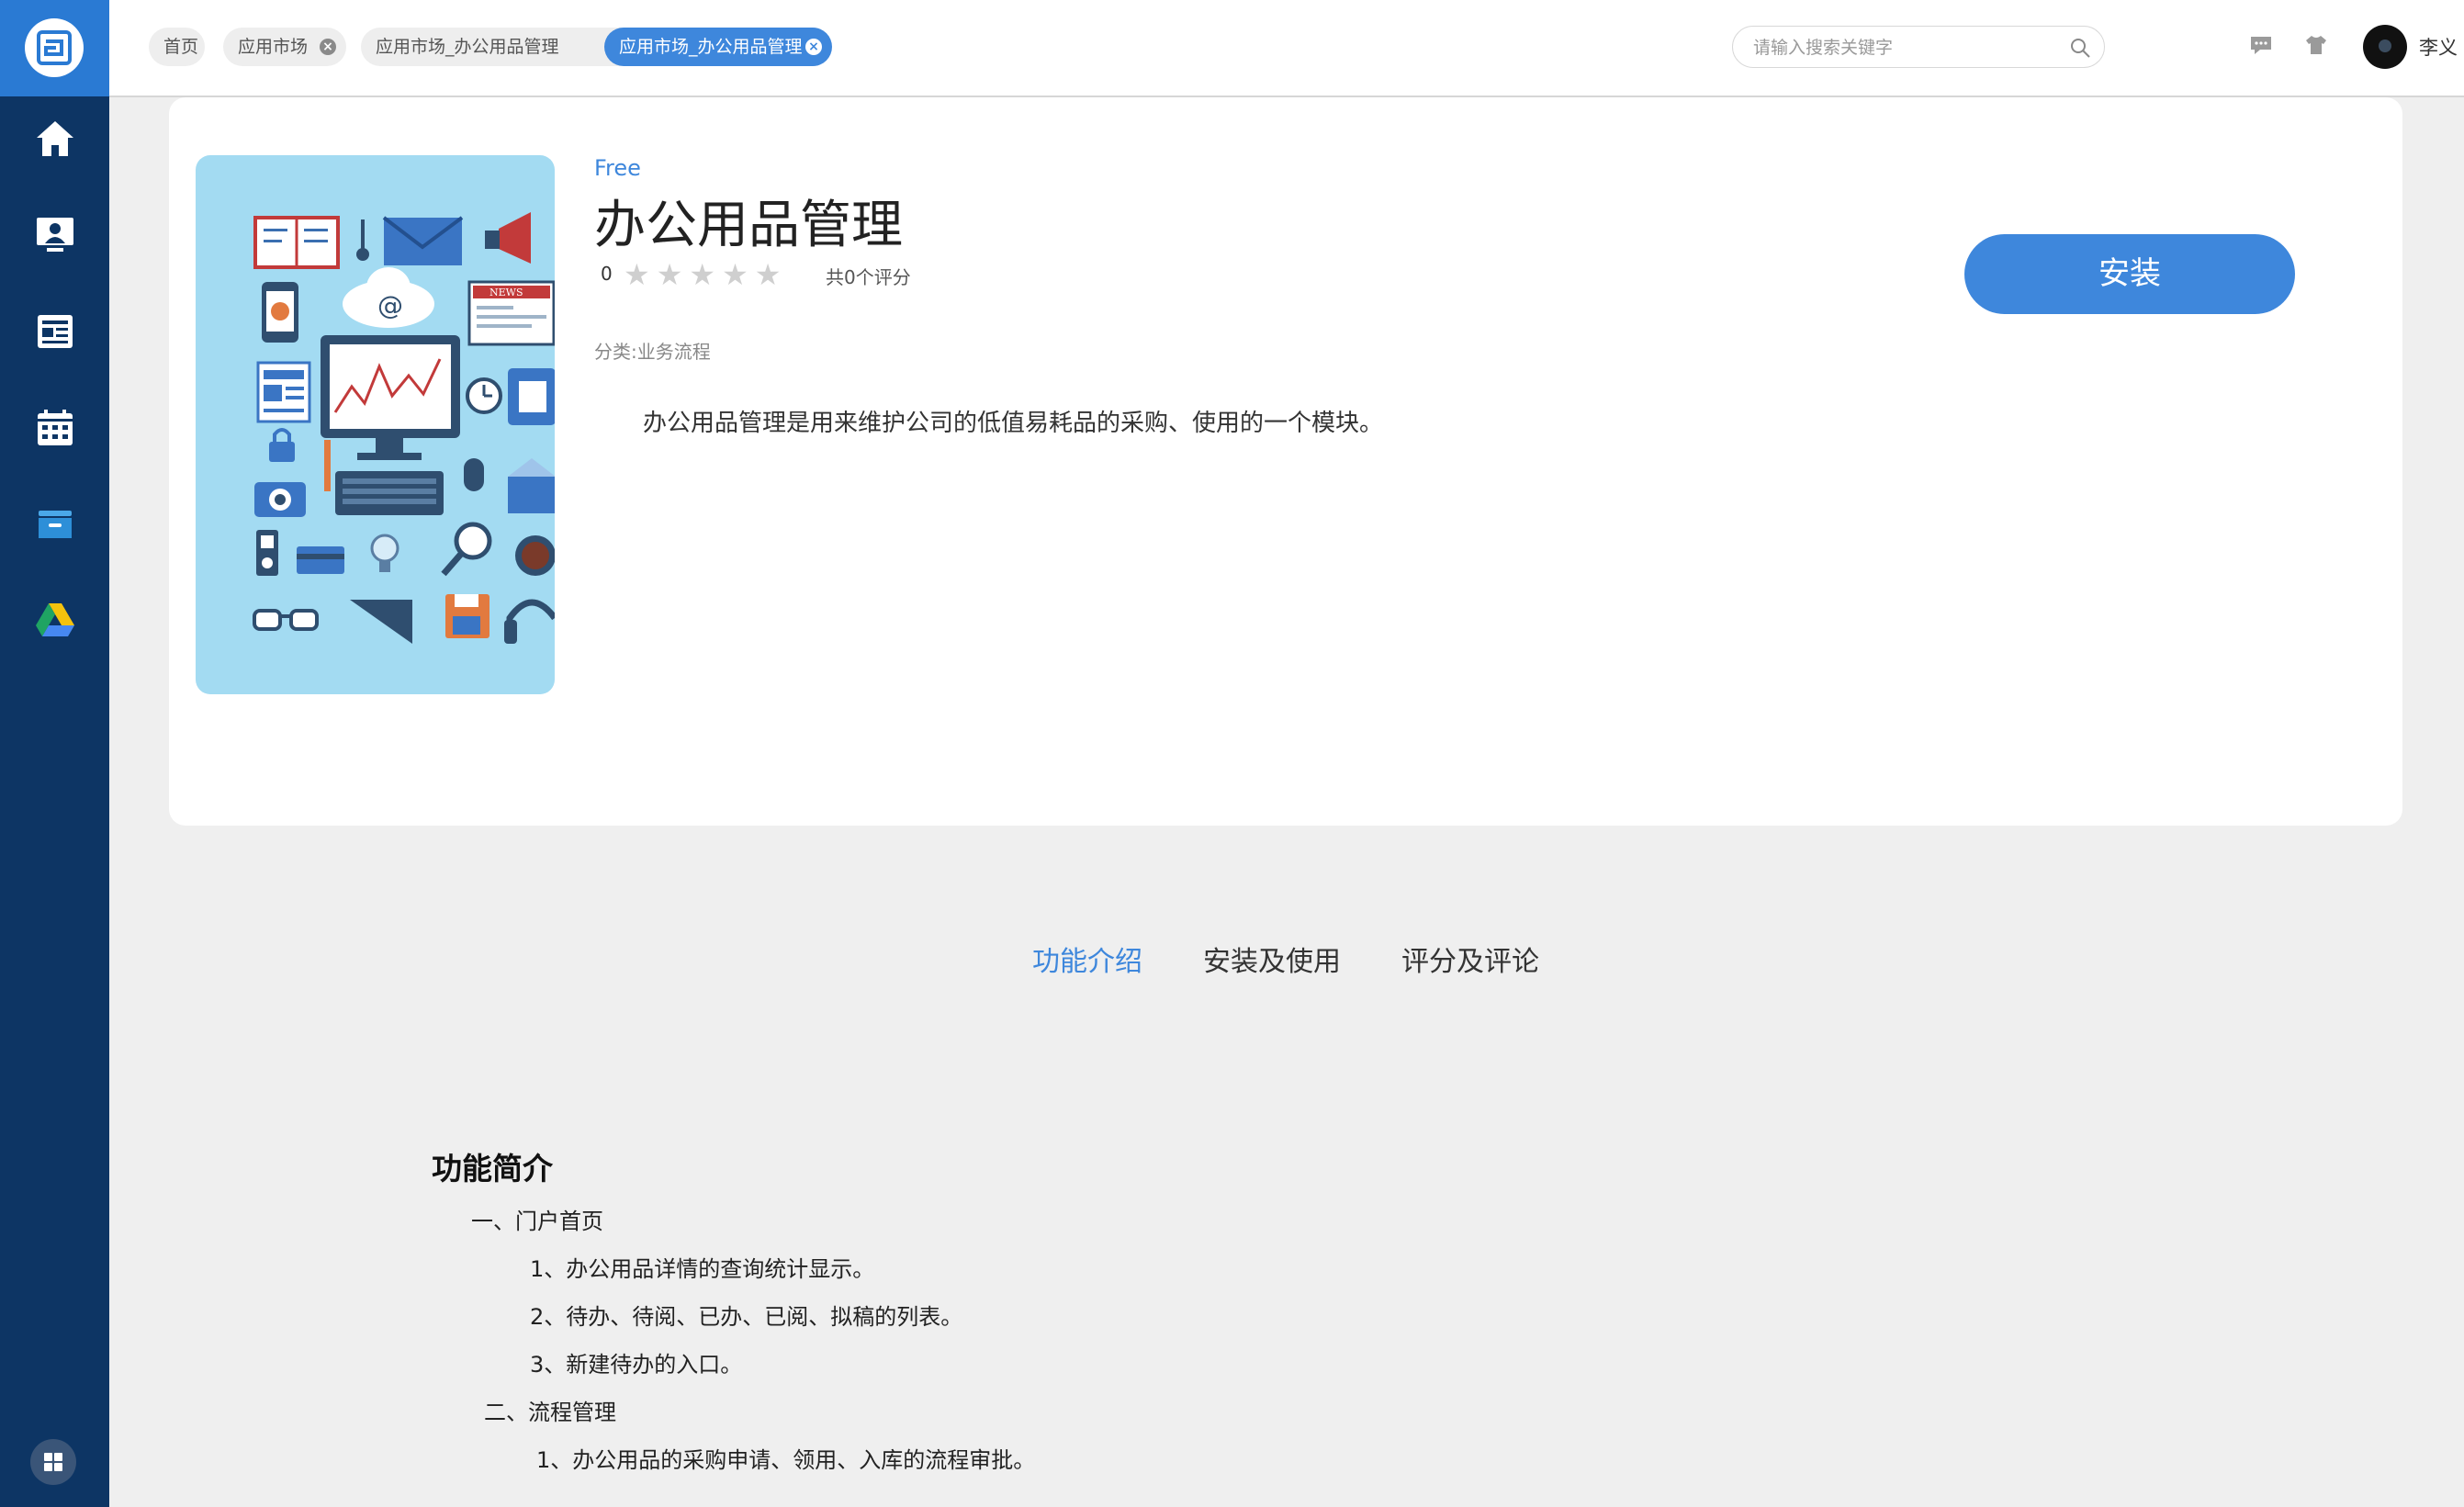  I want to click on search-icon, so click(2080, 48).